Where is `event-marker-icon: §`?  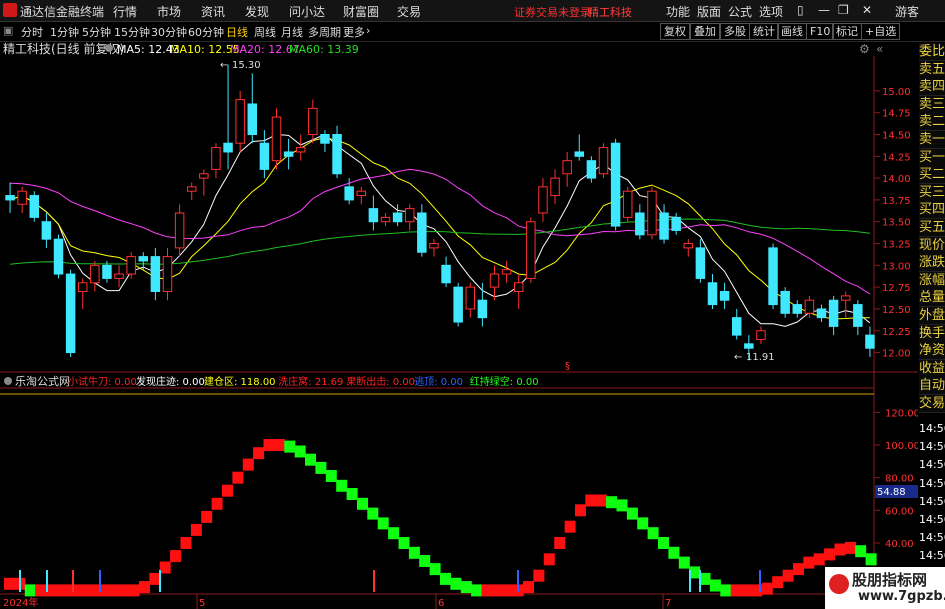
event-marker-icon: § is located at coordinates (567, 366).